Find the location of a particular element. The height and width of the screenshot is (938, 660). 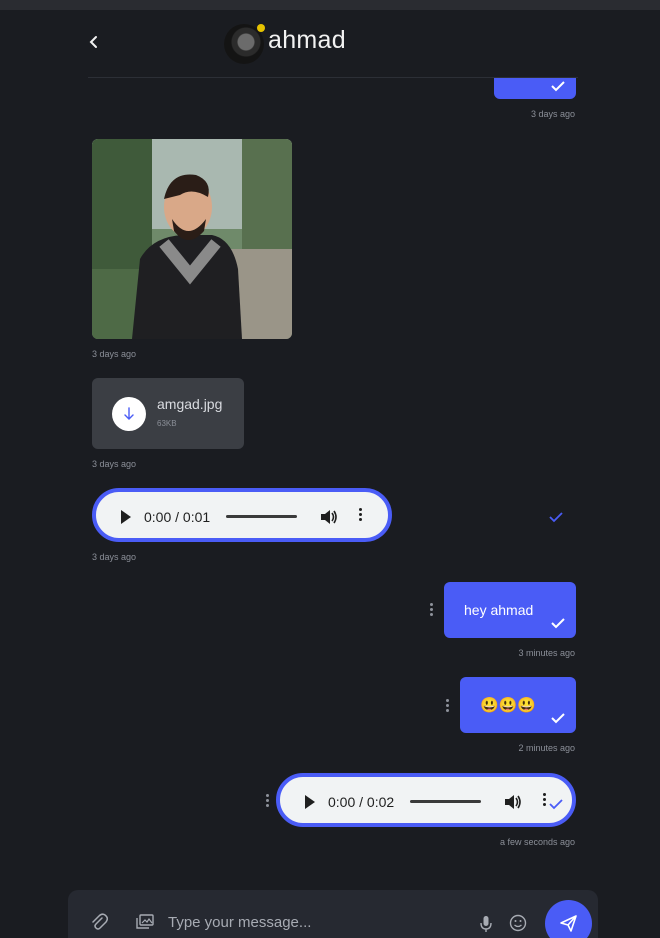

emoji-icon is located at coordinates (518, 923).